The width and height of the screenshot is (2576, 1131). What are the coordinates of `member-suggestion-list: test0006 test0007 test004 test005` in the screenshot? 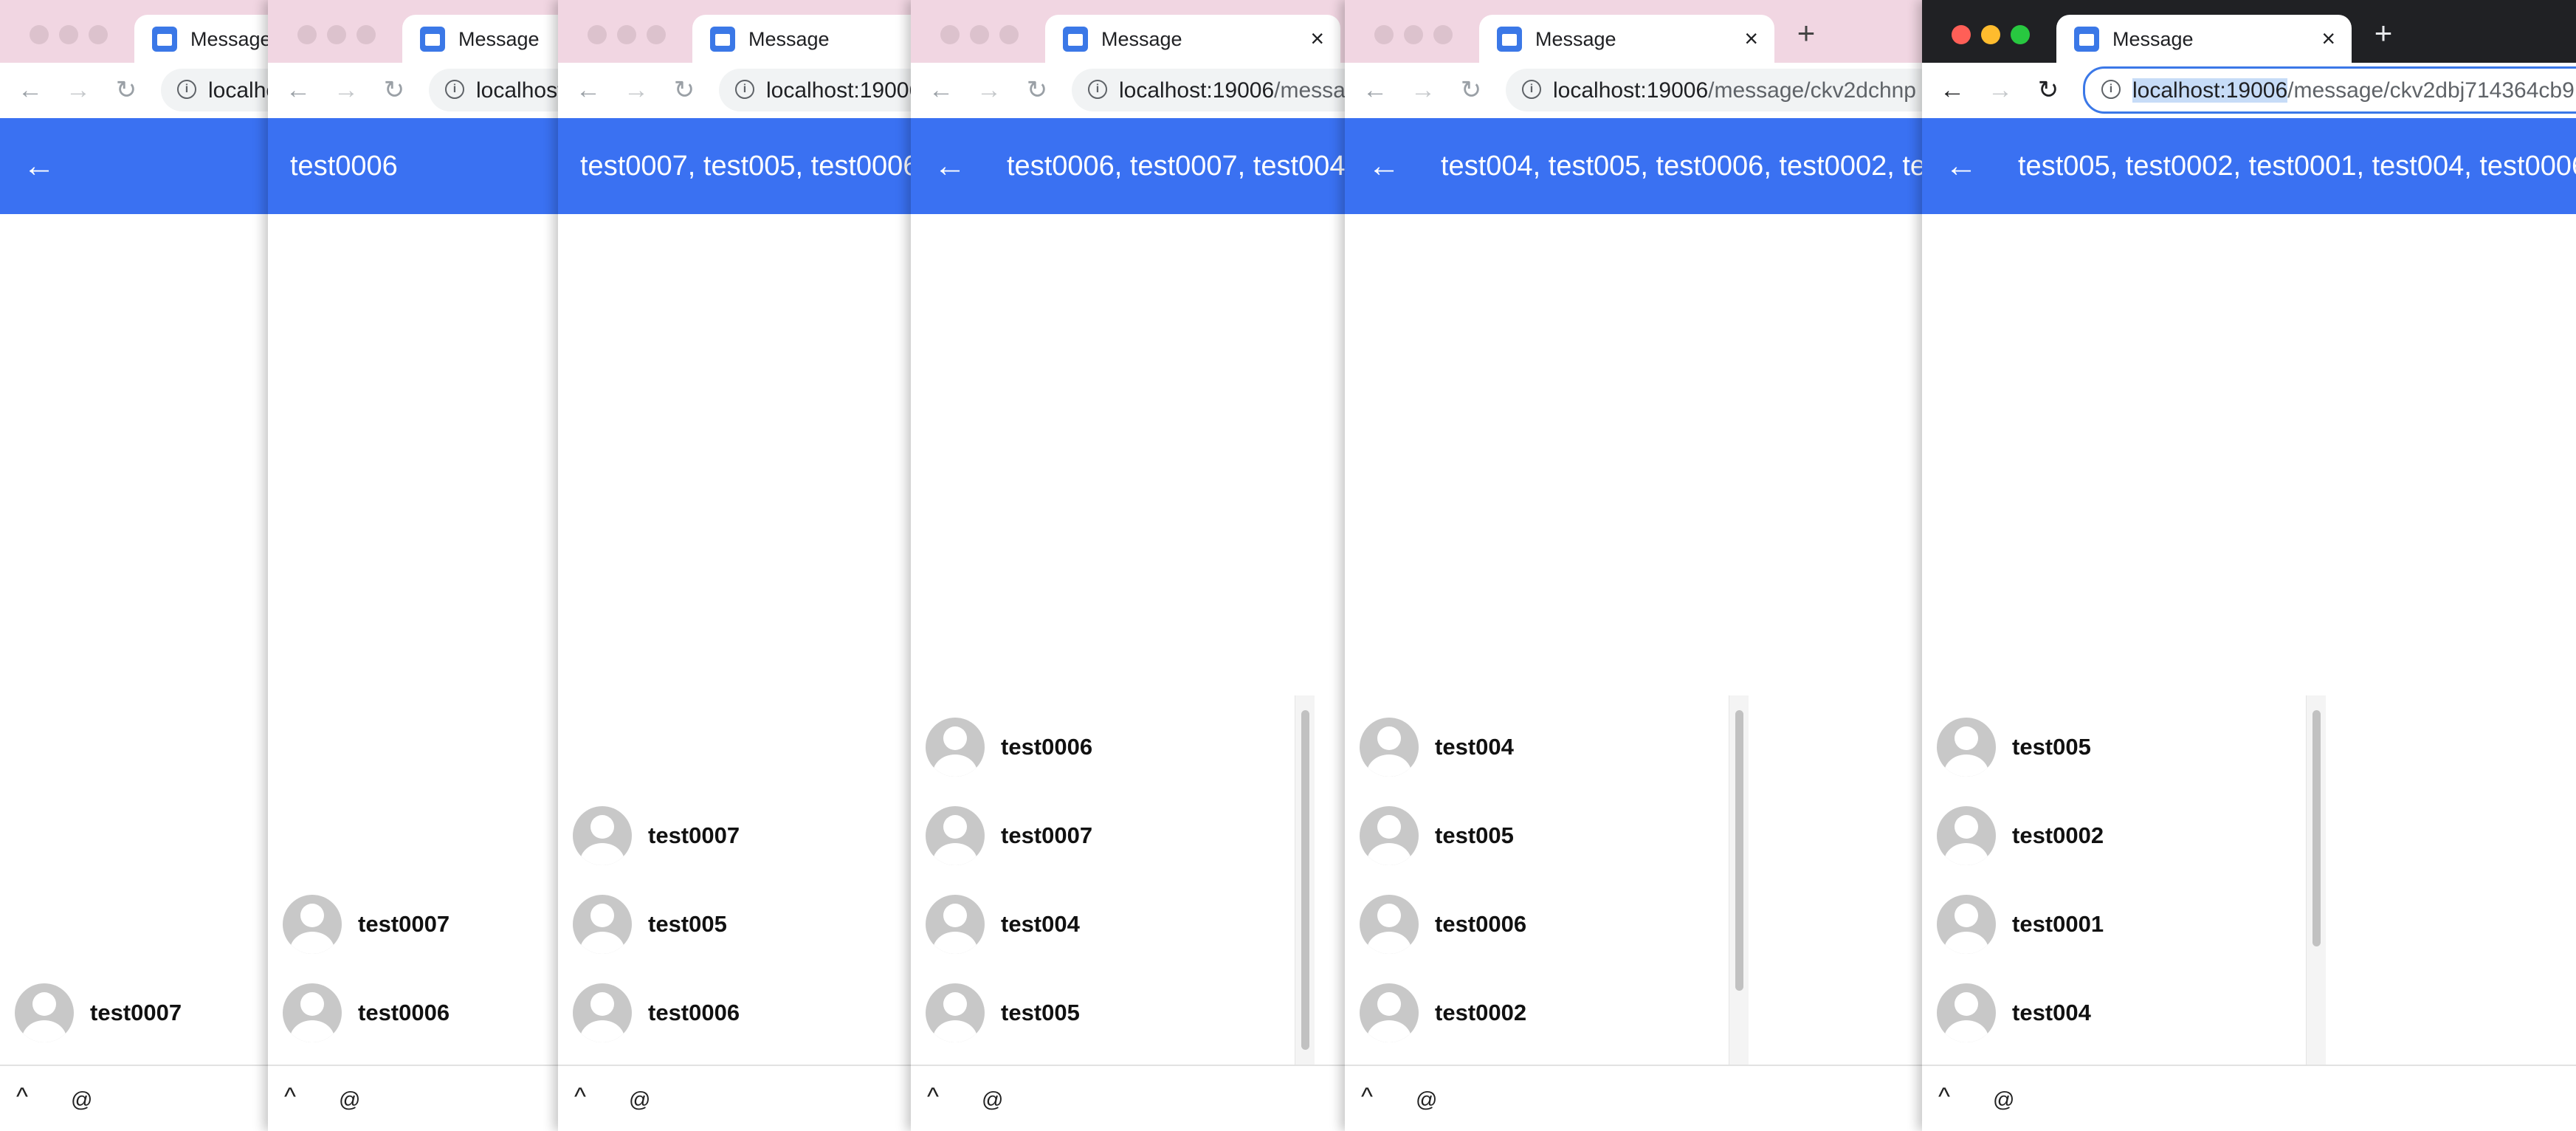 It's located at (1118, 880).